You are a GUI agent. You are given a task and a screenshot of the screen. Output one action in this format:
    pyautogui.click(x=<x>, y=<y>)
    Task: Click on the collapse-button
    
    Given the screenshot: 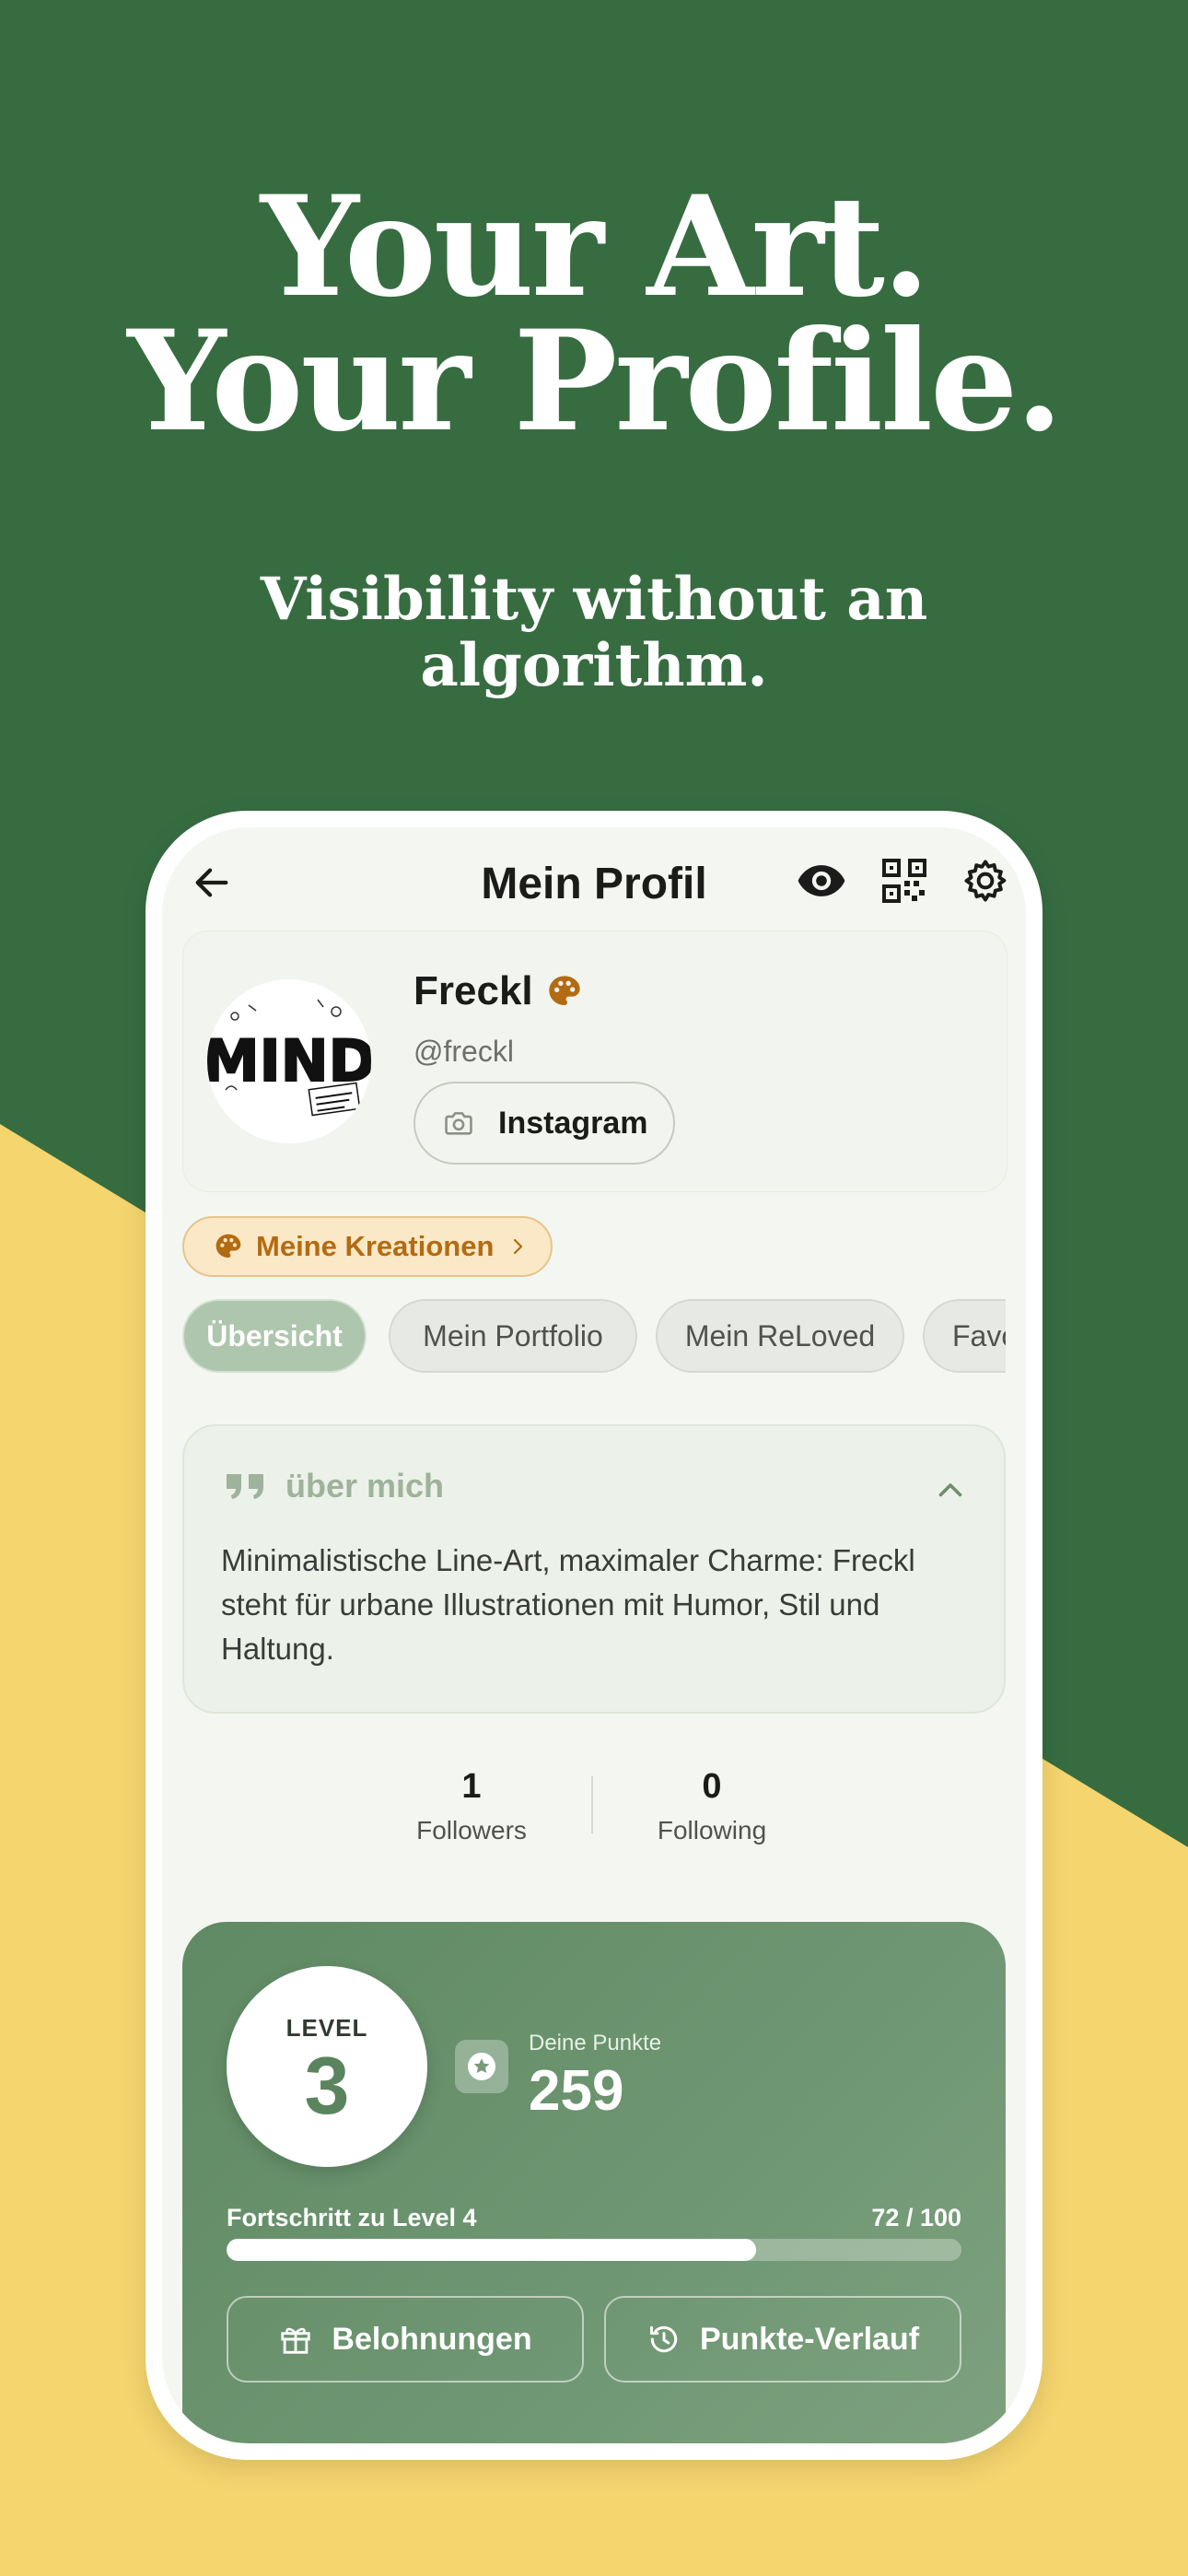 What is the action you would take?
    pyautogui.click(x=951, y=1493)
    